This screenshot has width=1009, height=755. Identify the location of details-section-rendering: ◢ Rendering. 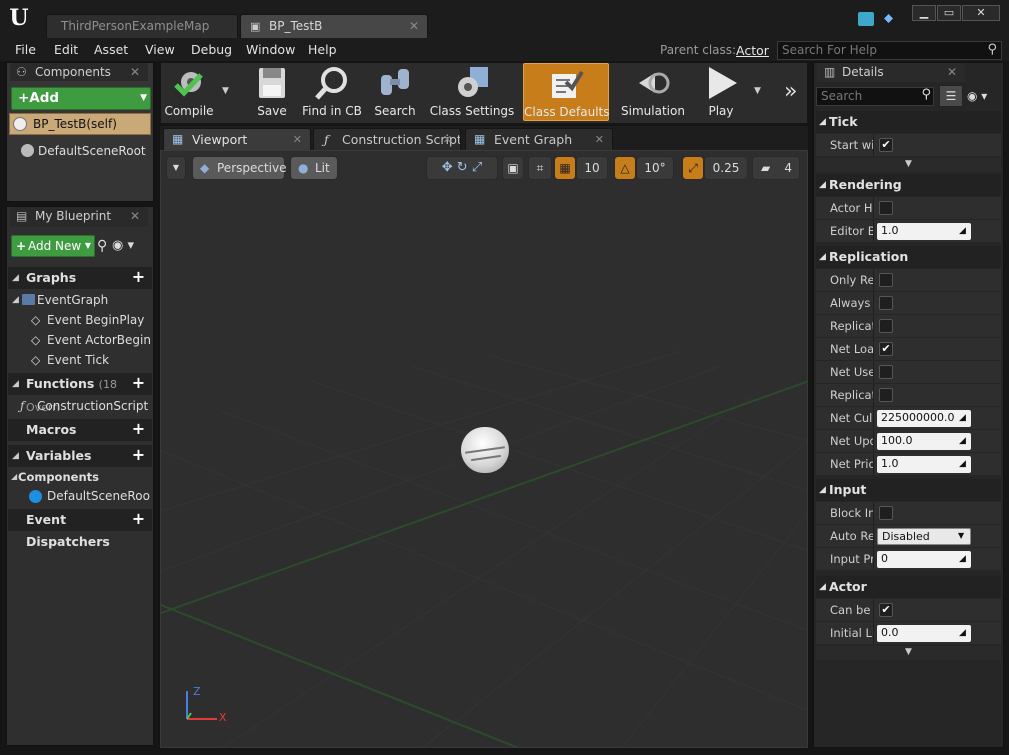
(908, 185).